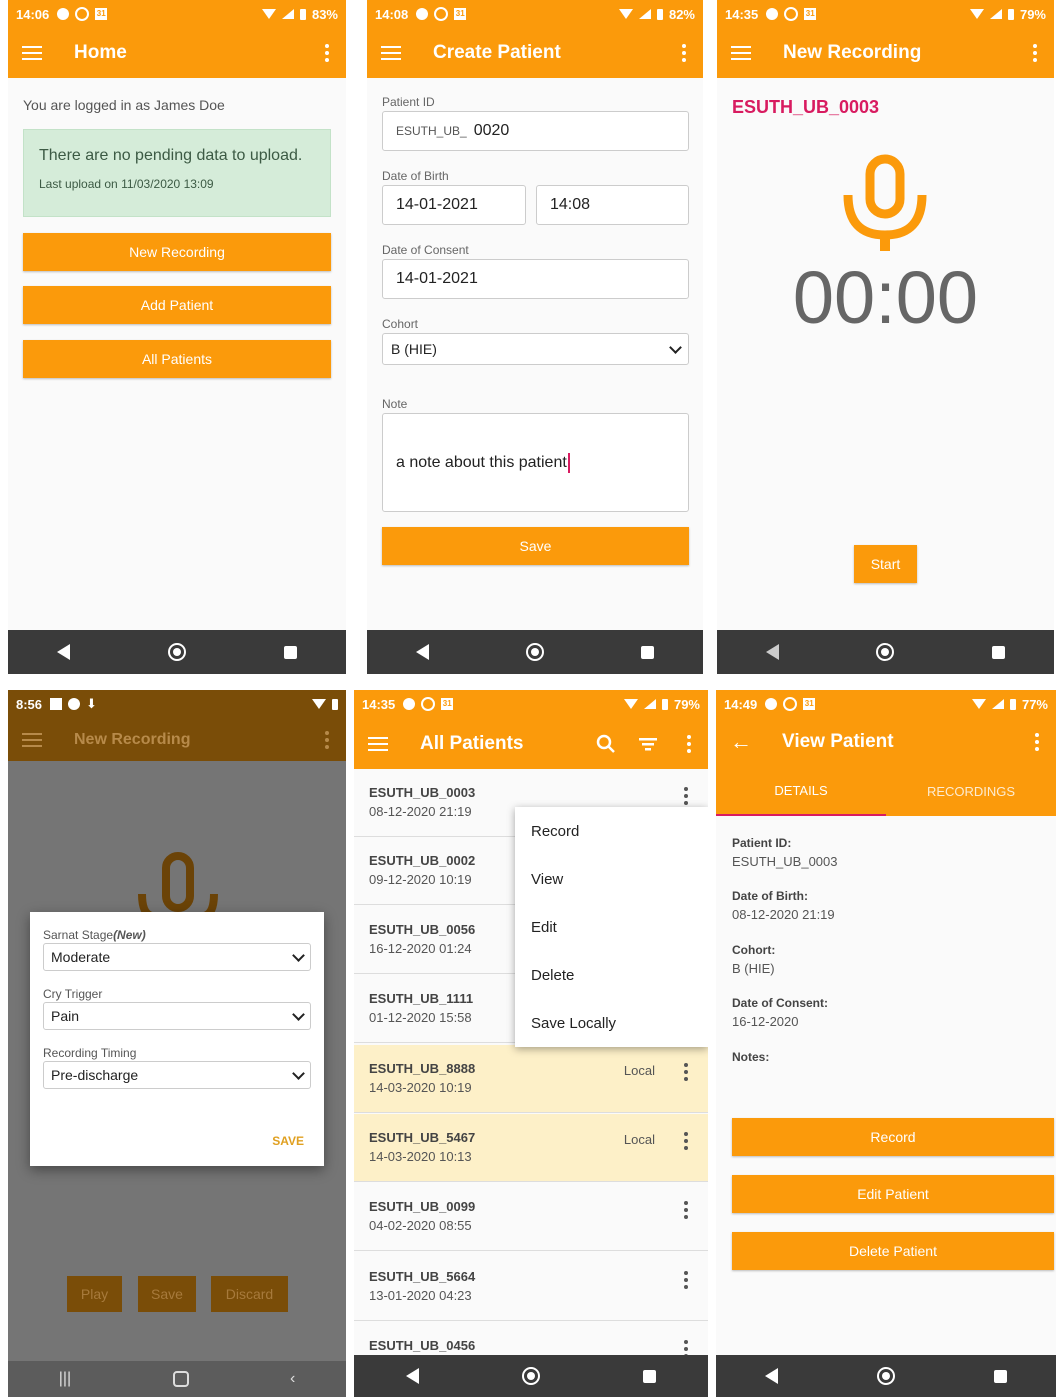 This screenshot has height=1397, width=1056. I want to click on list-item: ESUTH_UB_0099 04-02-2020 08:55, so click(531, 1217).